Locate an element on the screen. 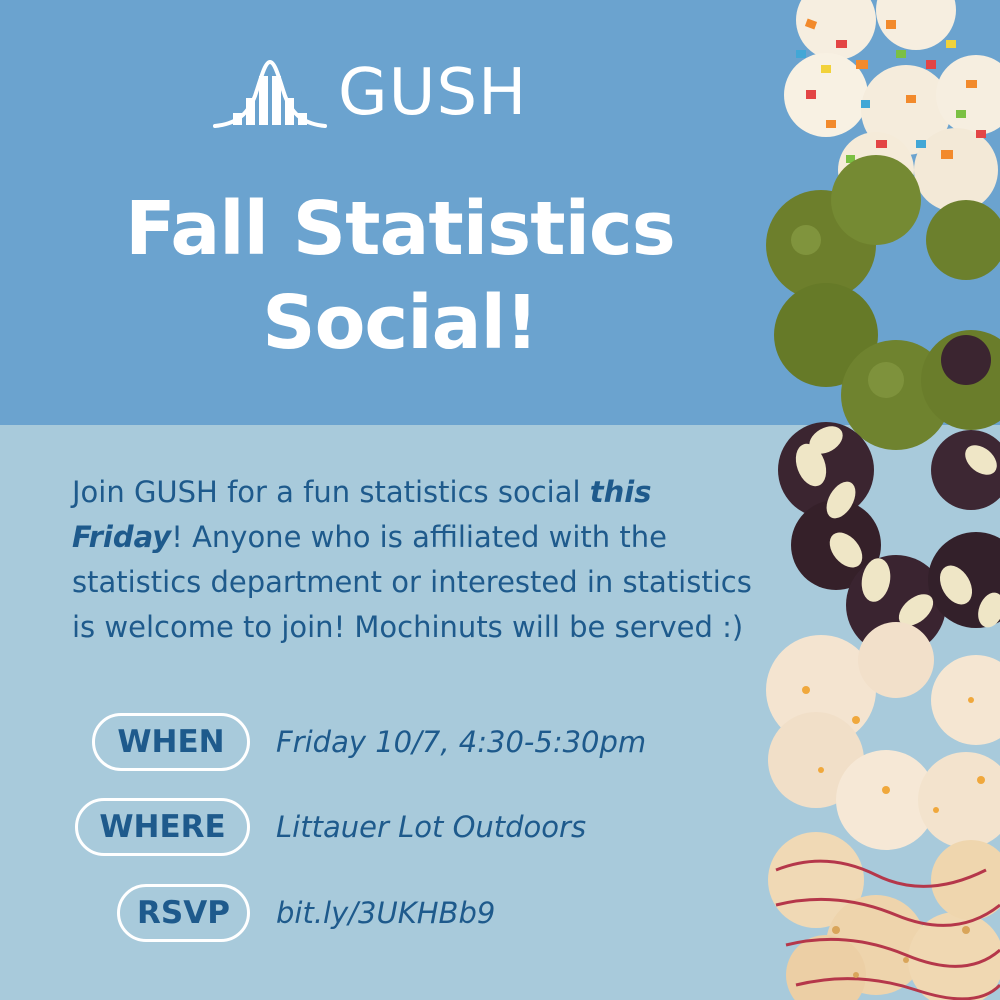  detail-row-rsvp: RSVP bit.ly/3UKHBb9 is located at coordinates (306, 913).